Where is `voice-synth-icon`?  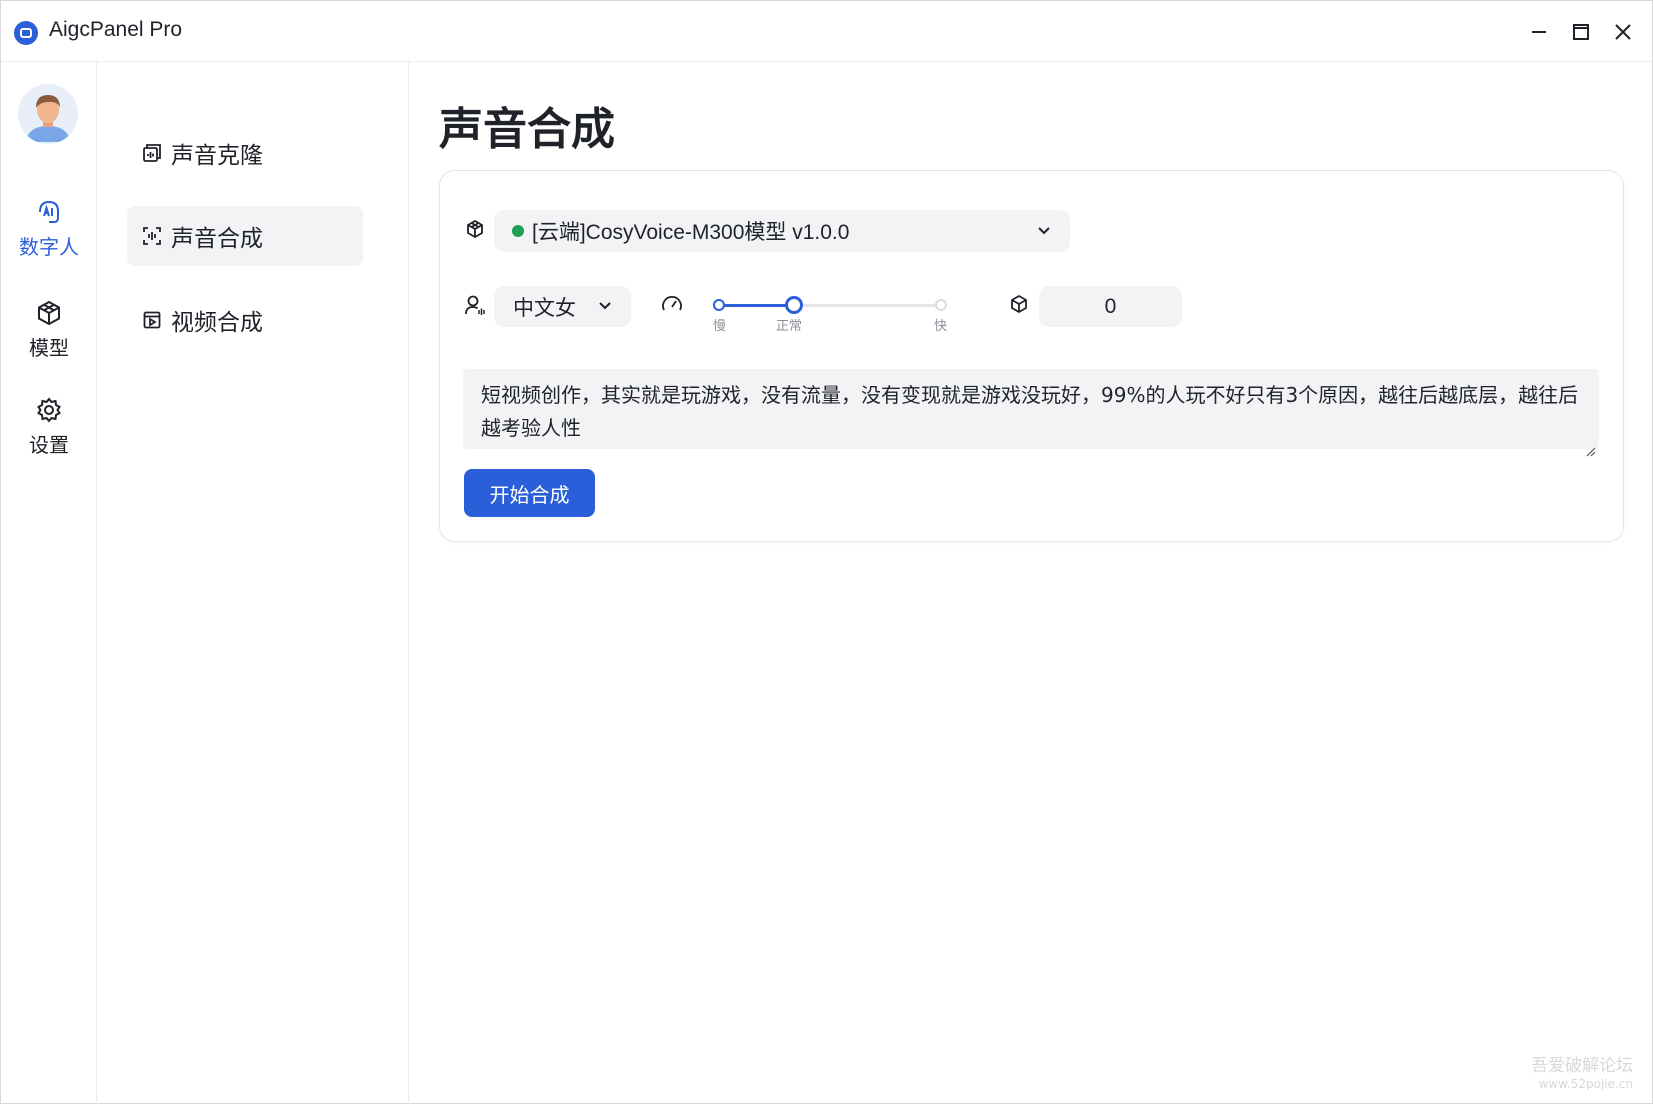
voice-synth-icon is located at coordinates (152, 236).